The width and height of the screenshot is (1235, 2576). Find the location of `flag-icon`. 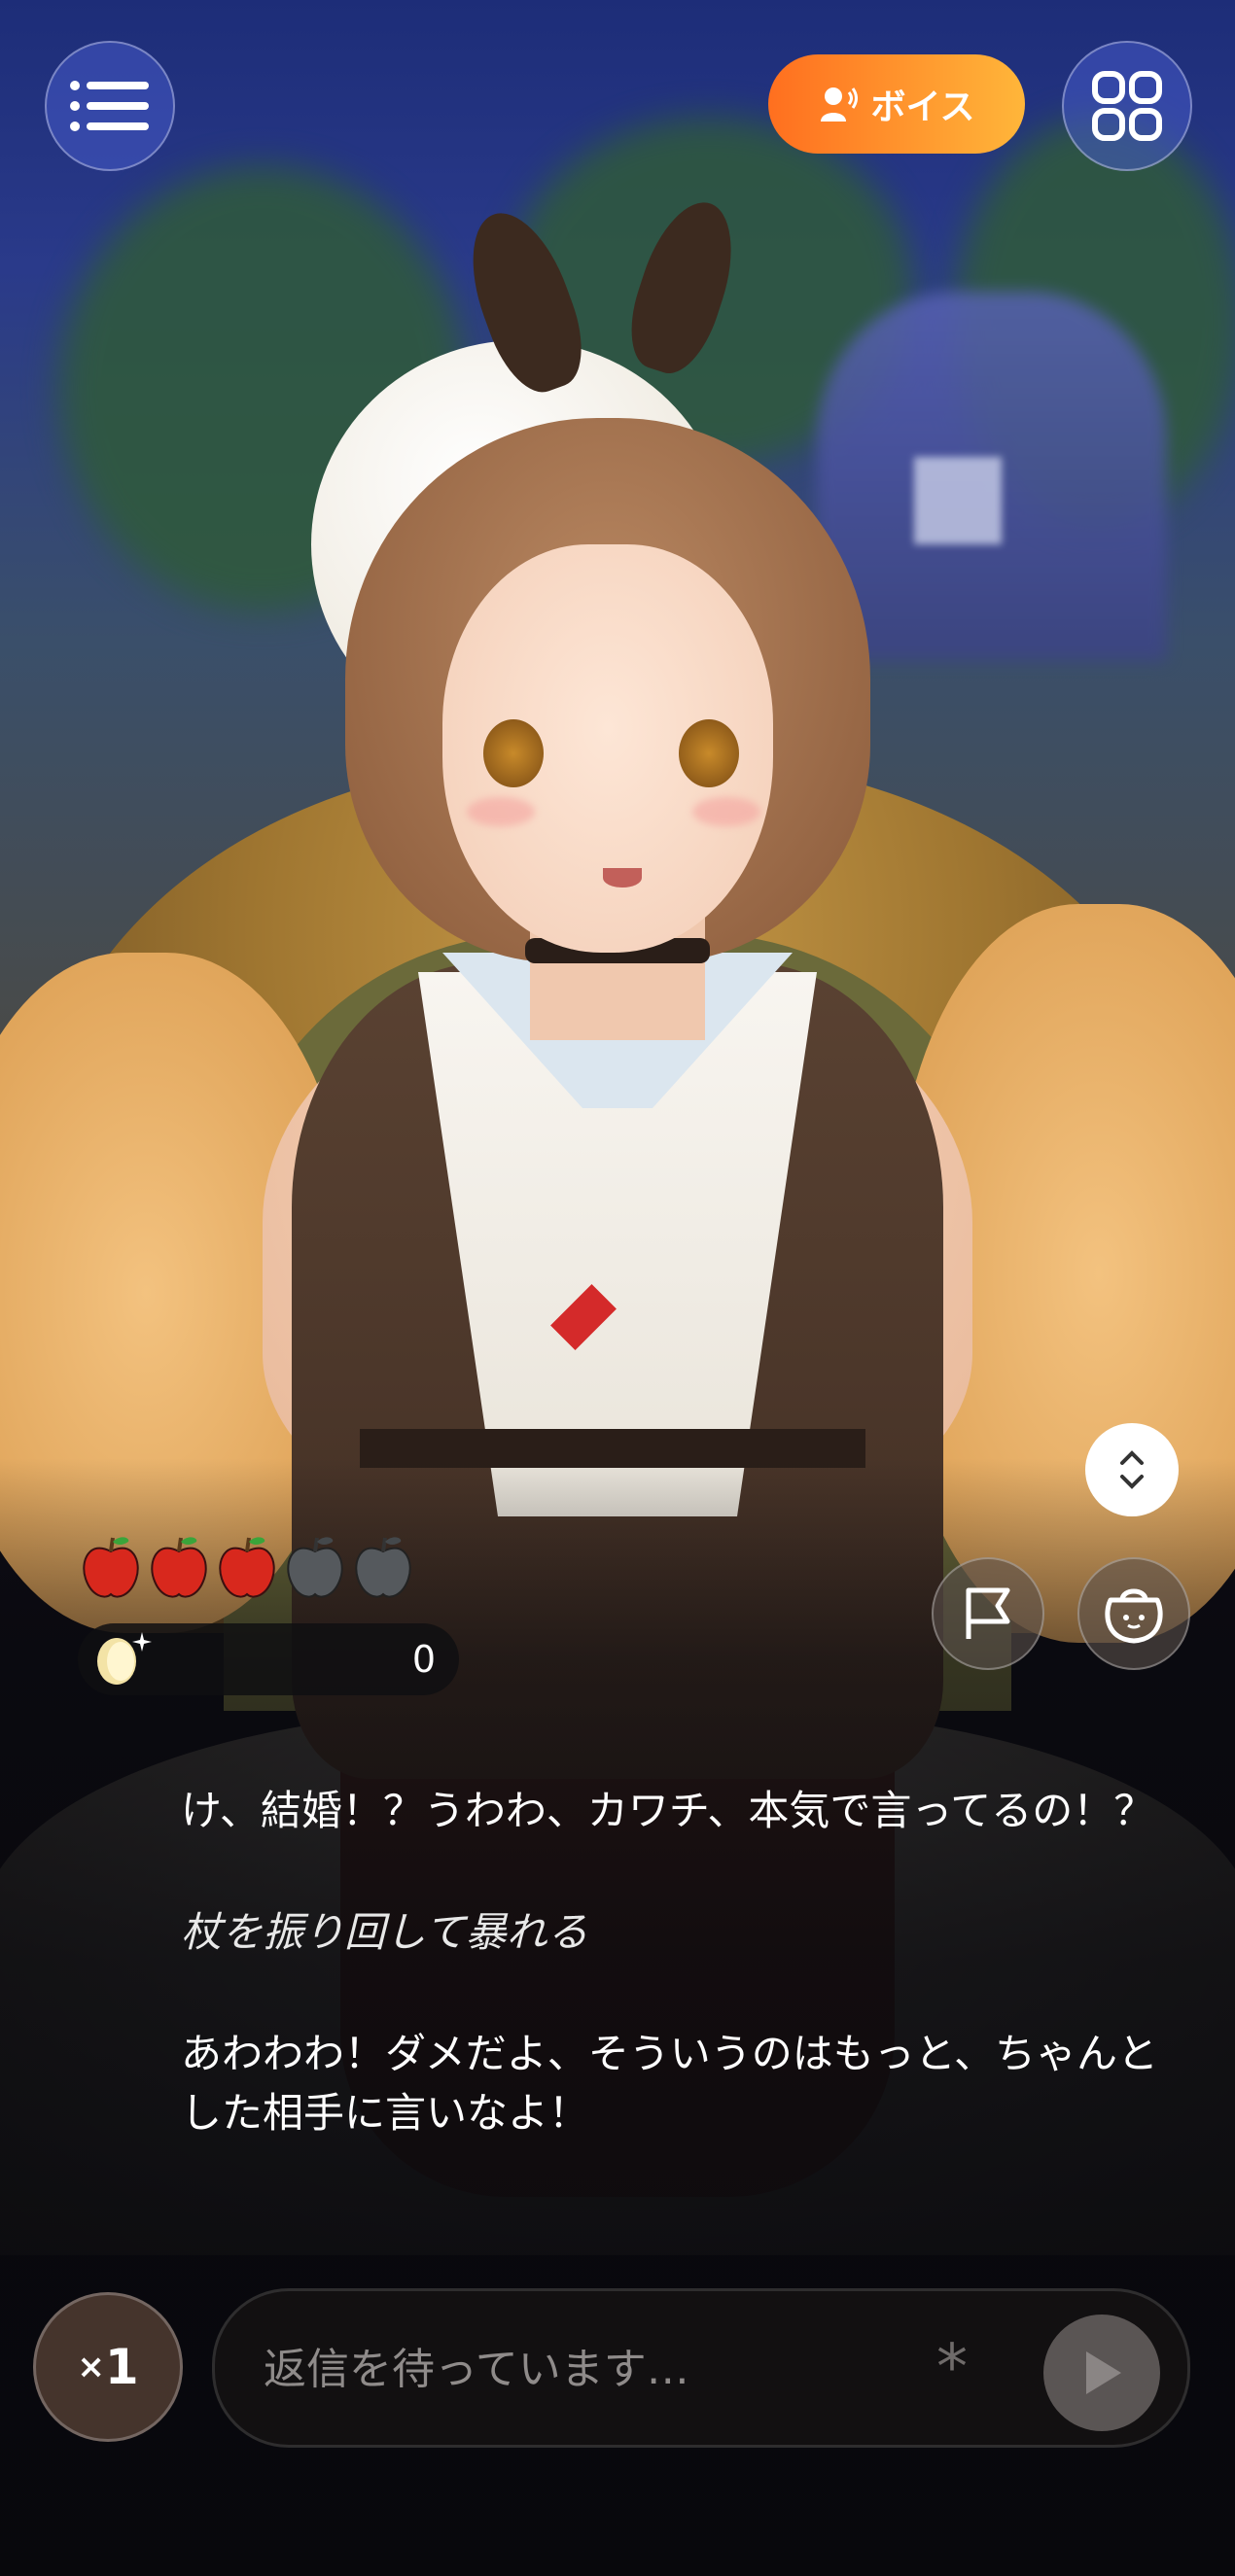

flag-icon is located at coordinates (988, 1613).